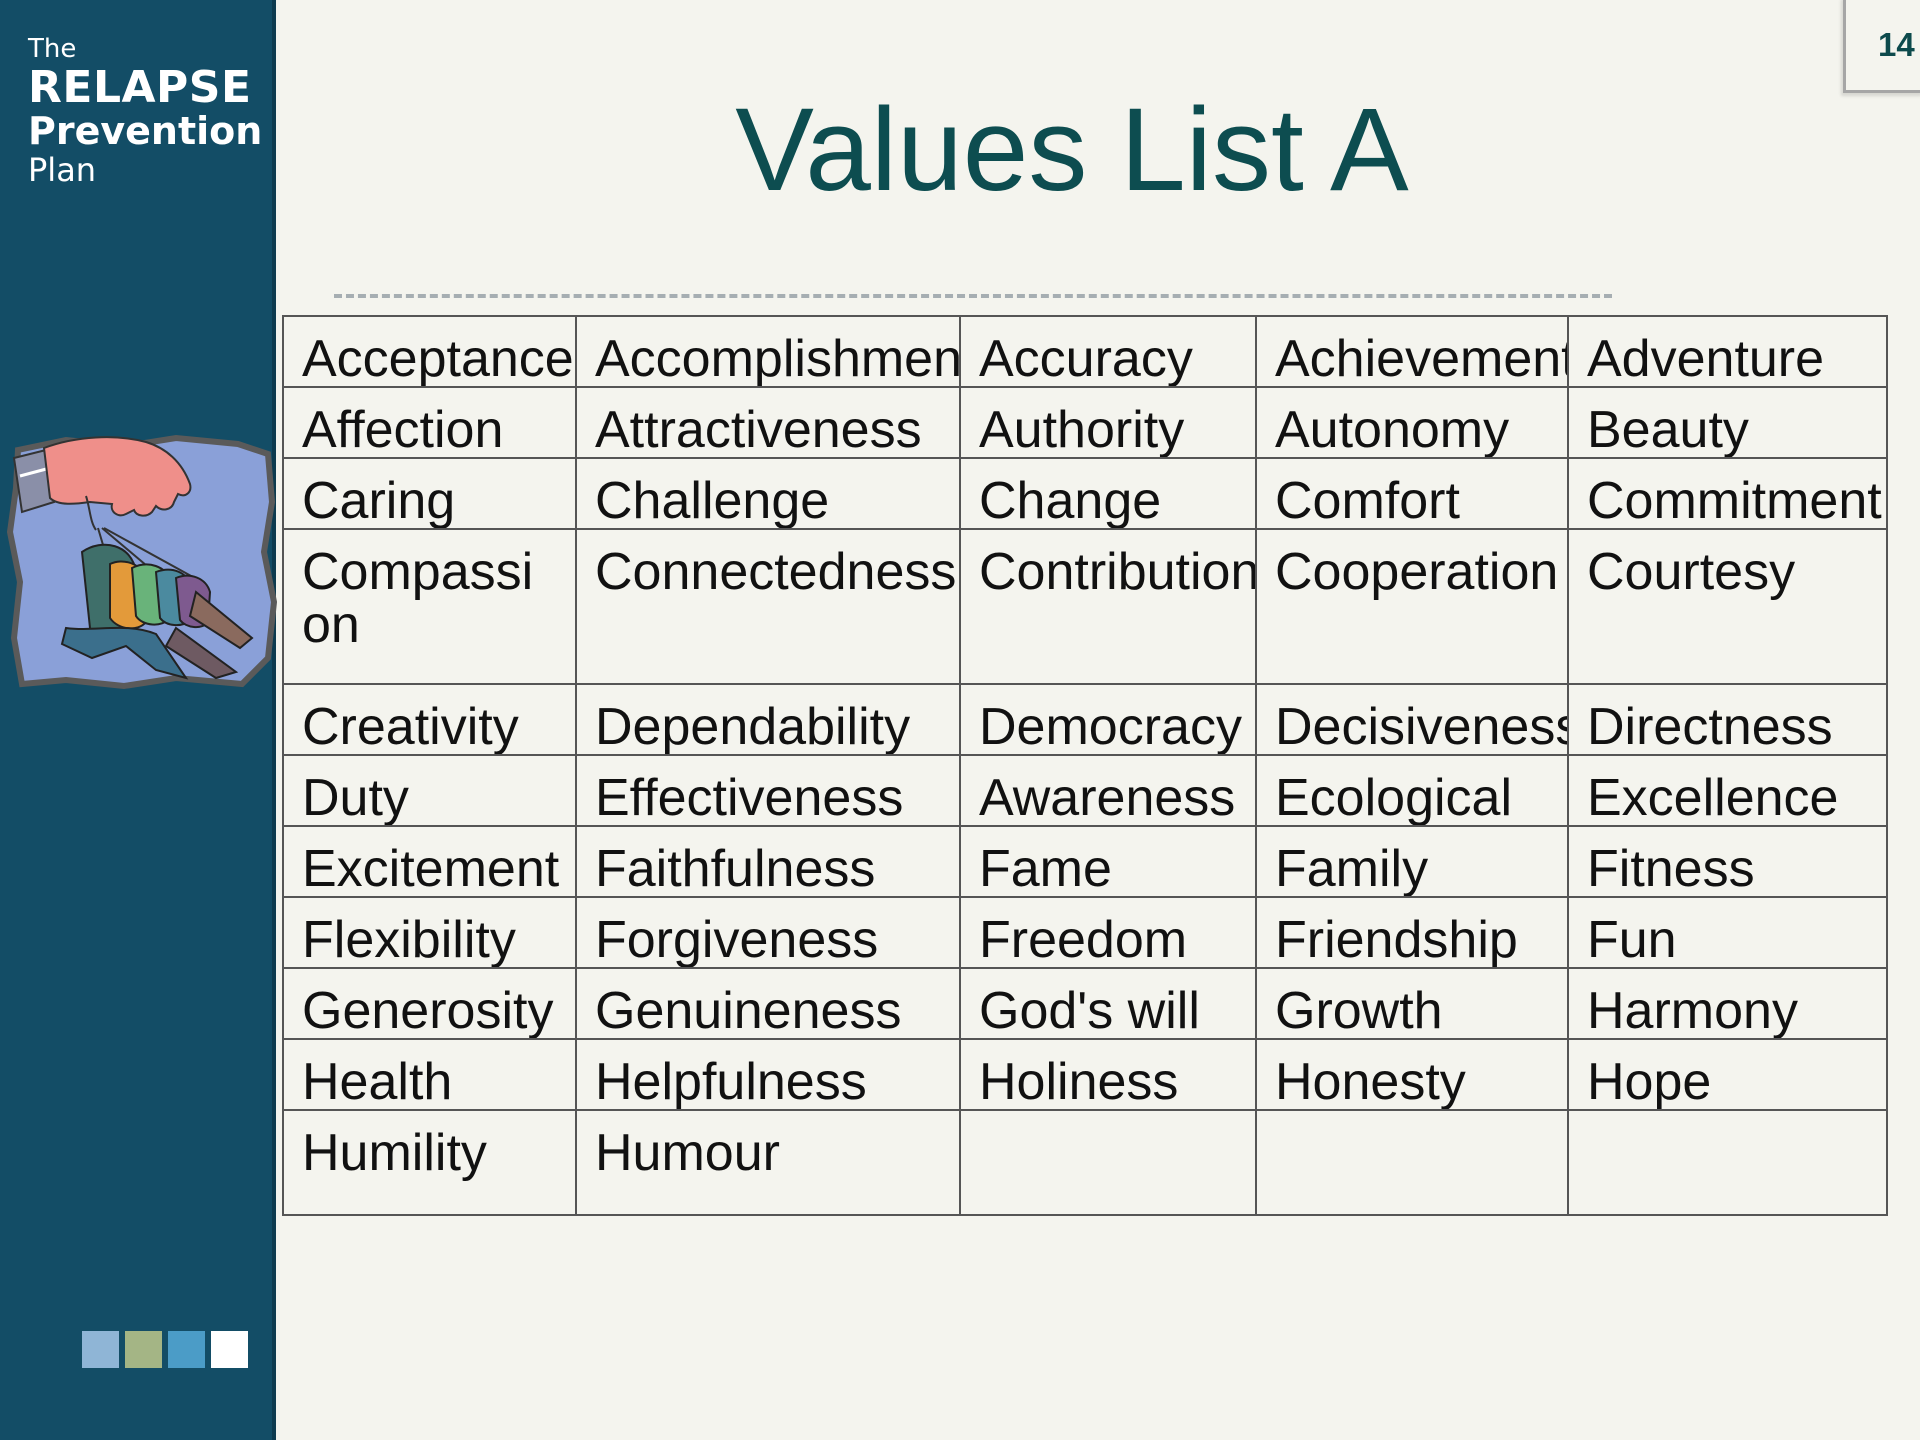 Image resolution: width=1920 pixels, height=1440 pixels. Describe the element at coordinates (973, 296) in the screenshot. I see `dashed-divider` at that location.